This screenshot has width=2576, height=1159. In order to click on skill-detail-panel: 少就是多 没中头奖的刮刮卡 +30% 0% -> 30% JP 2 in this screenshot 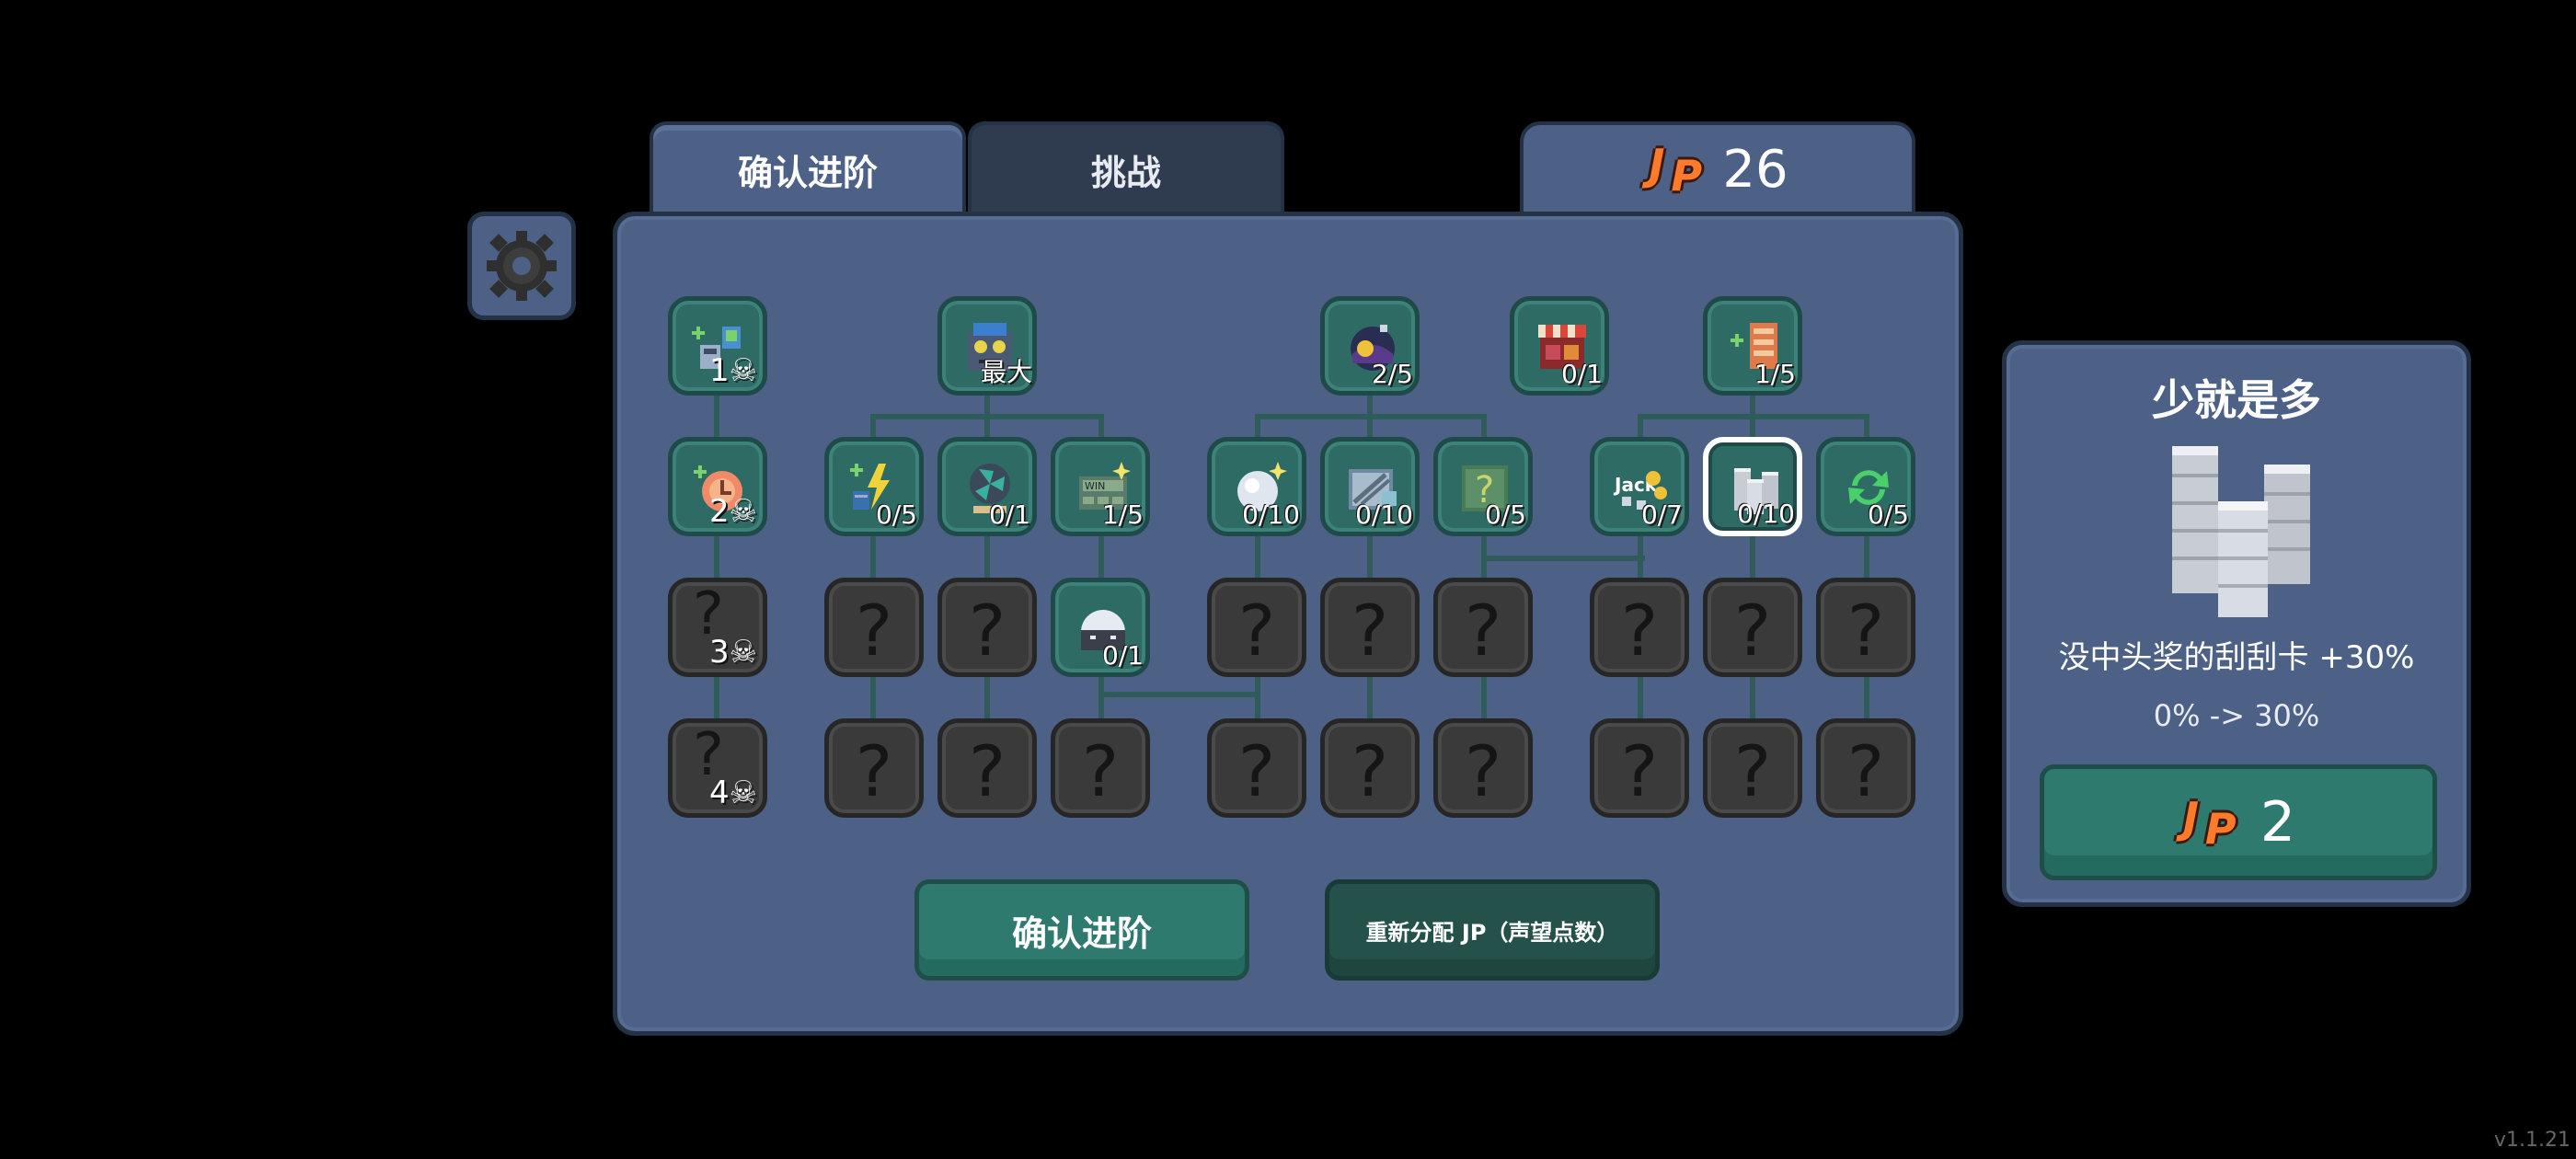, I will do `click(2236, 623)`.